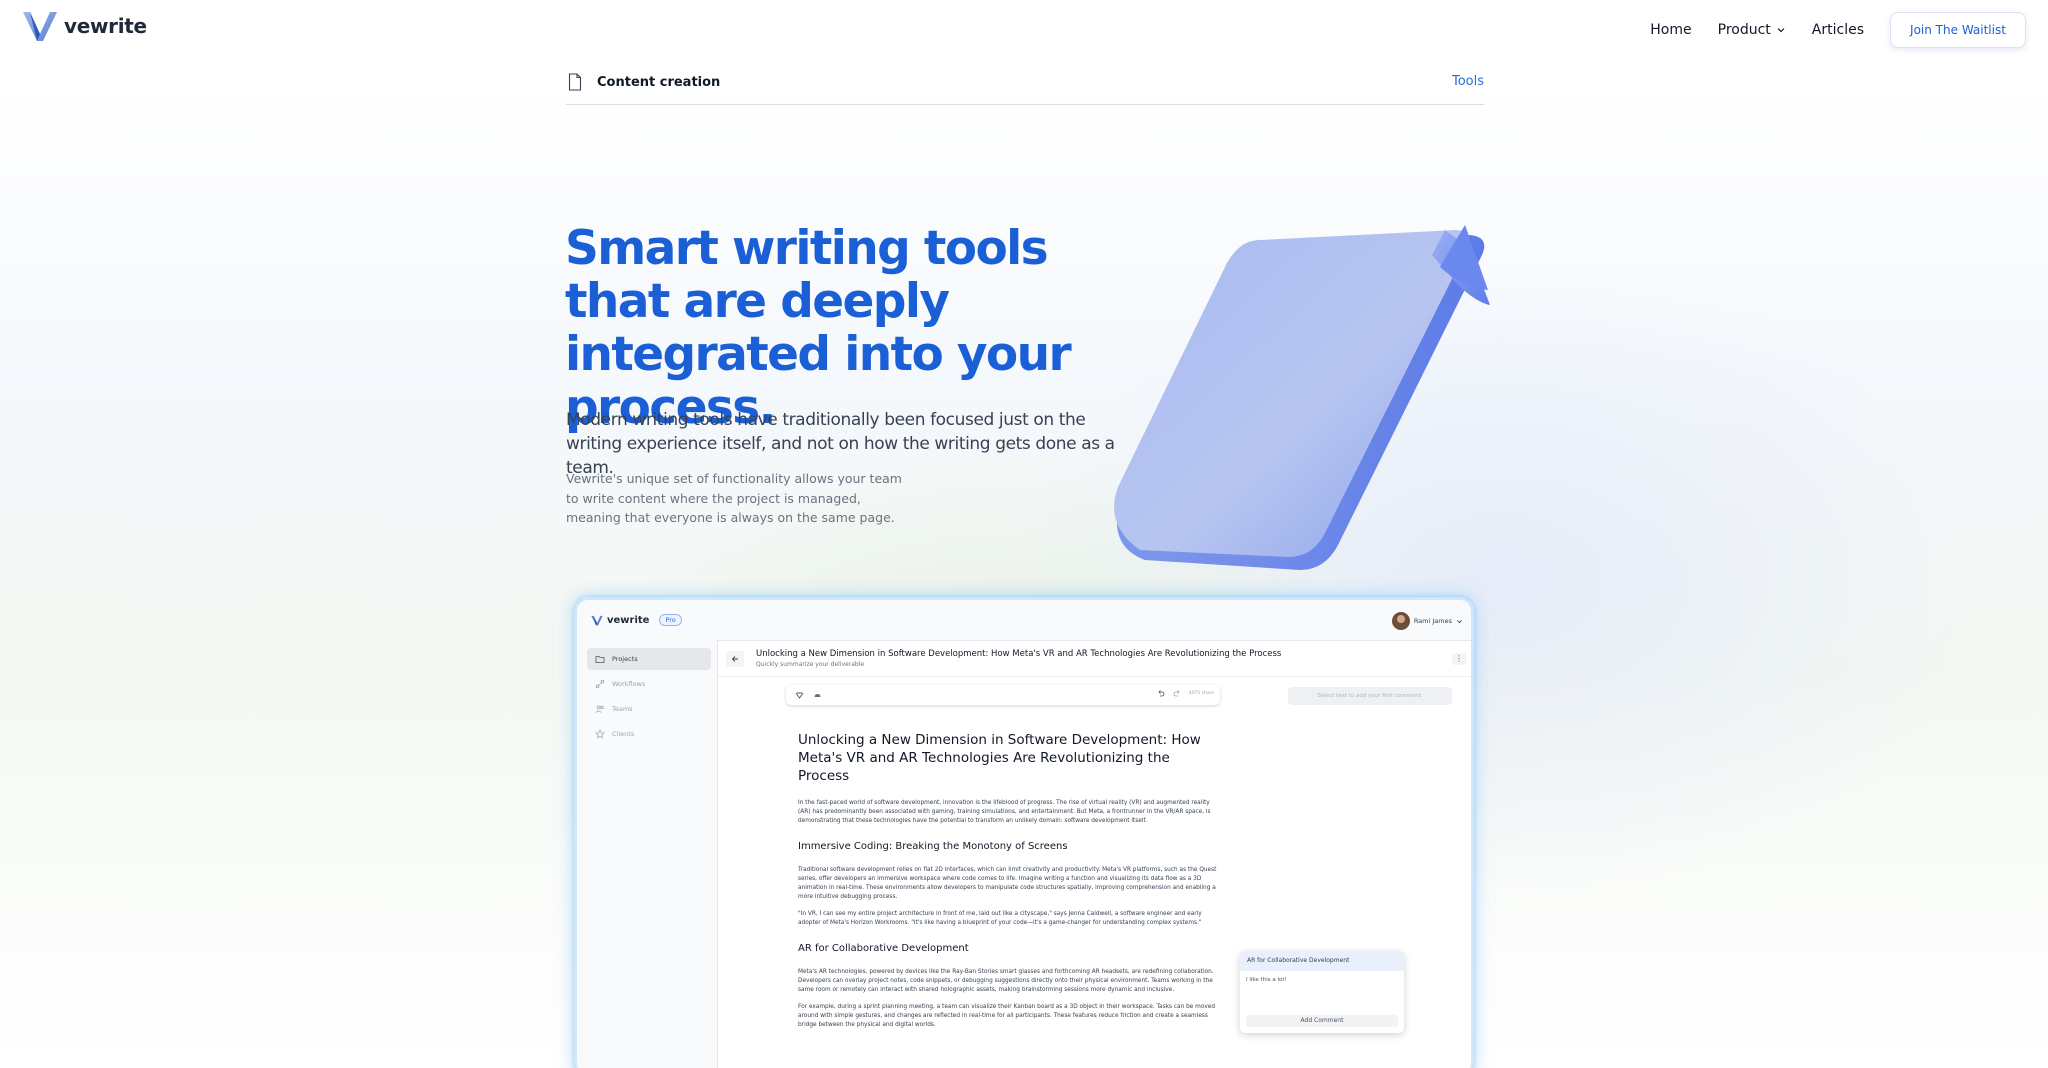  Describe the element at coordinates (670, 620) in the screenshot. I see `pro-badge: Pro` at that location.